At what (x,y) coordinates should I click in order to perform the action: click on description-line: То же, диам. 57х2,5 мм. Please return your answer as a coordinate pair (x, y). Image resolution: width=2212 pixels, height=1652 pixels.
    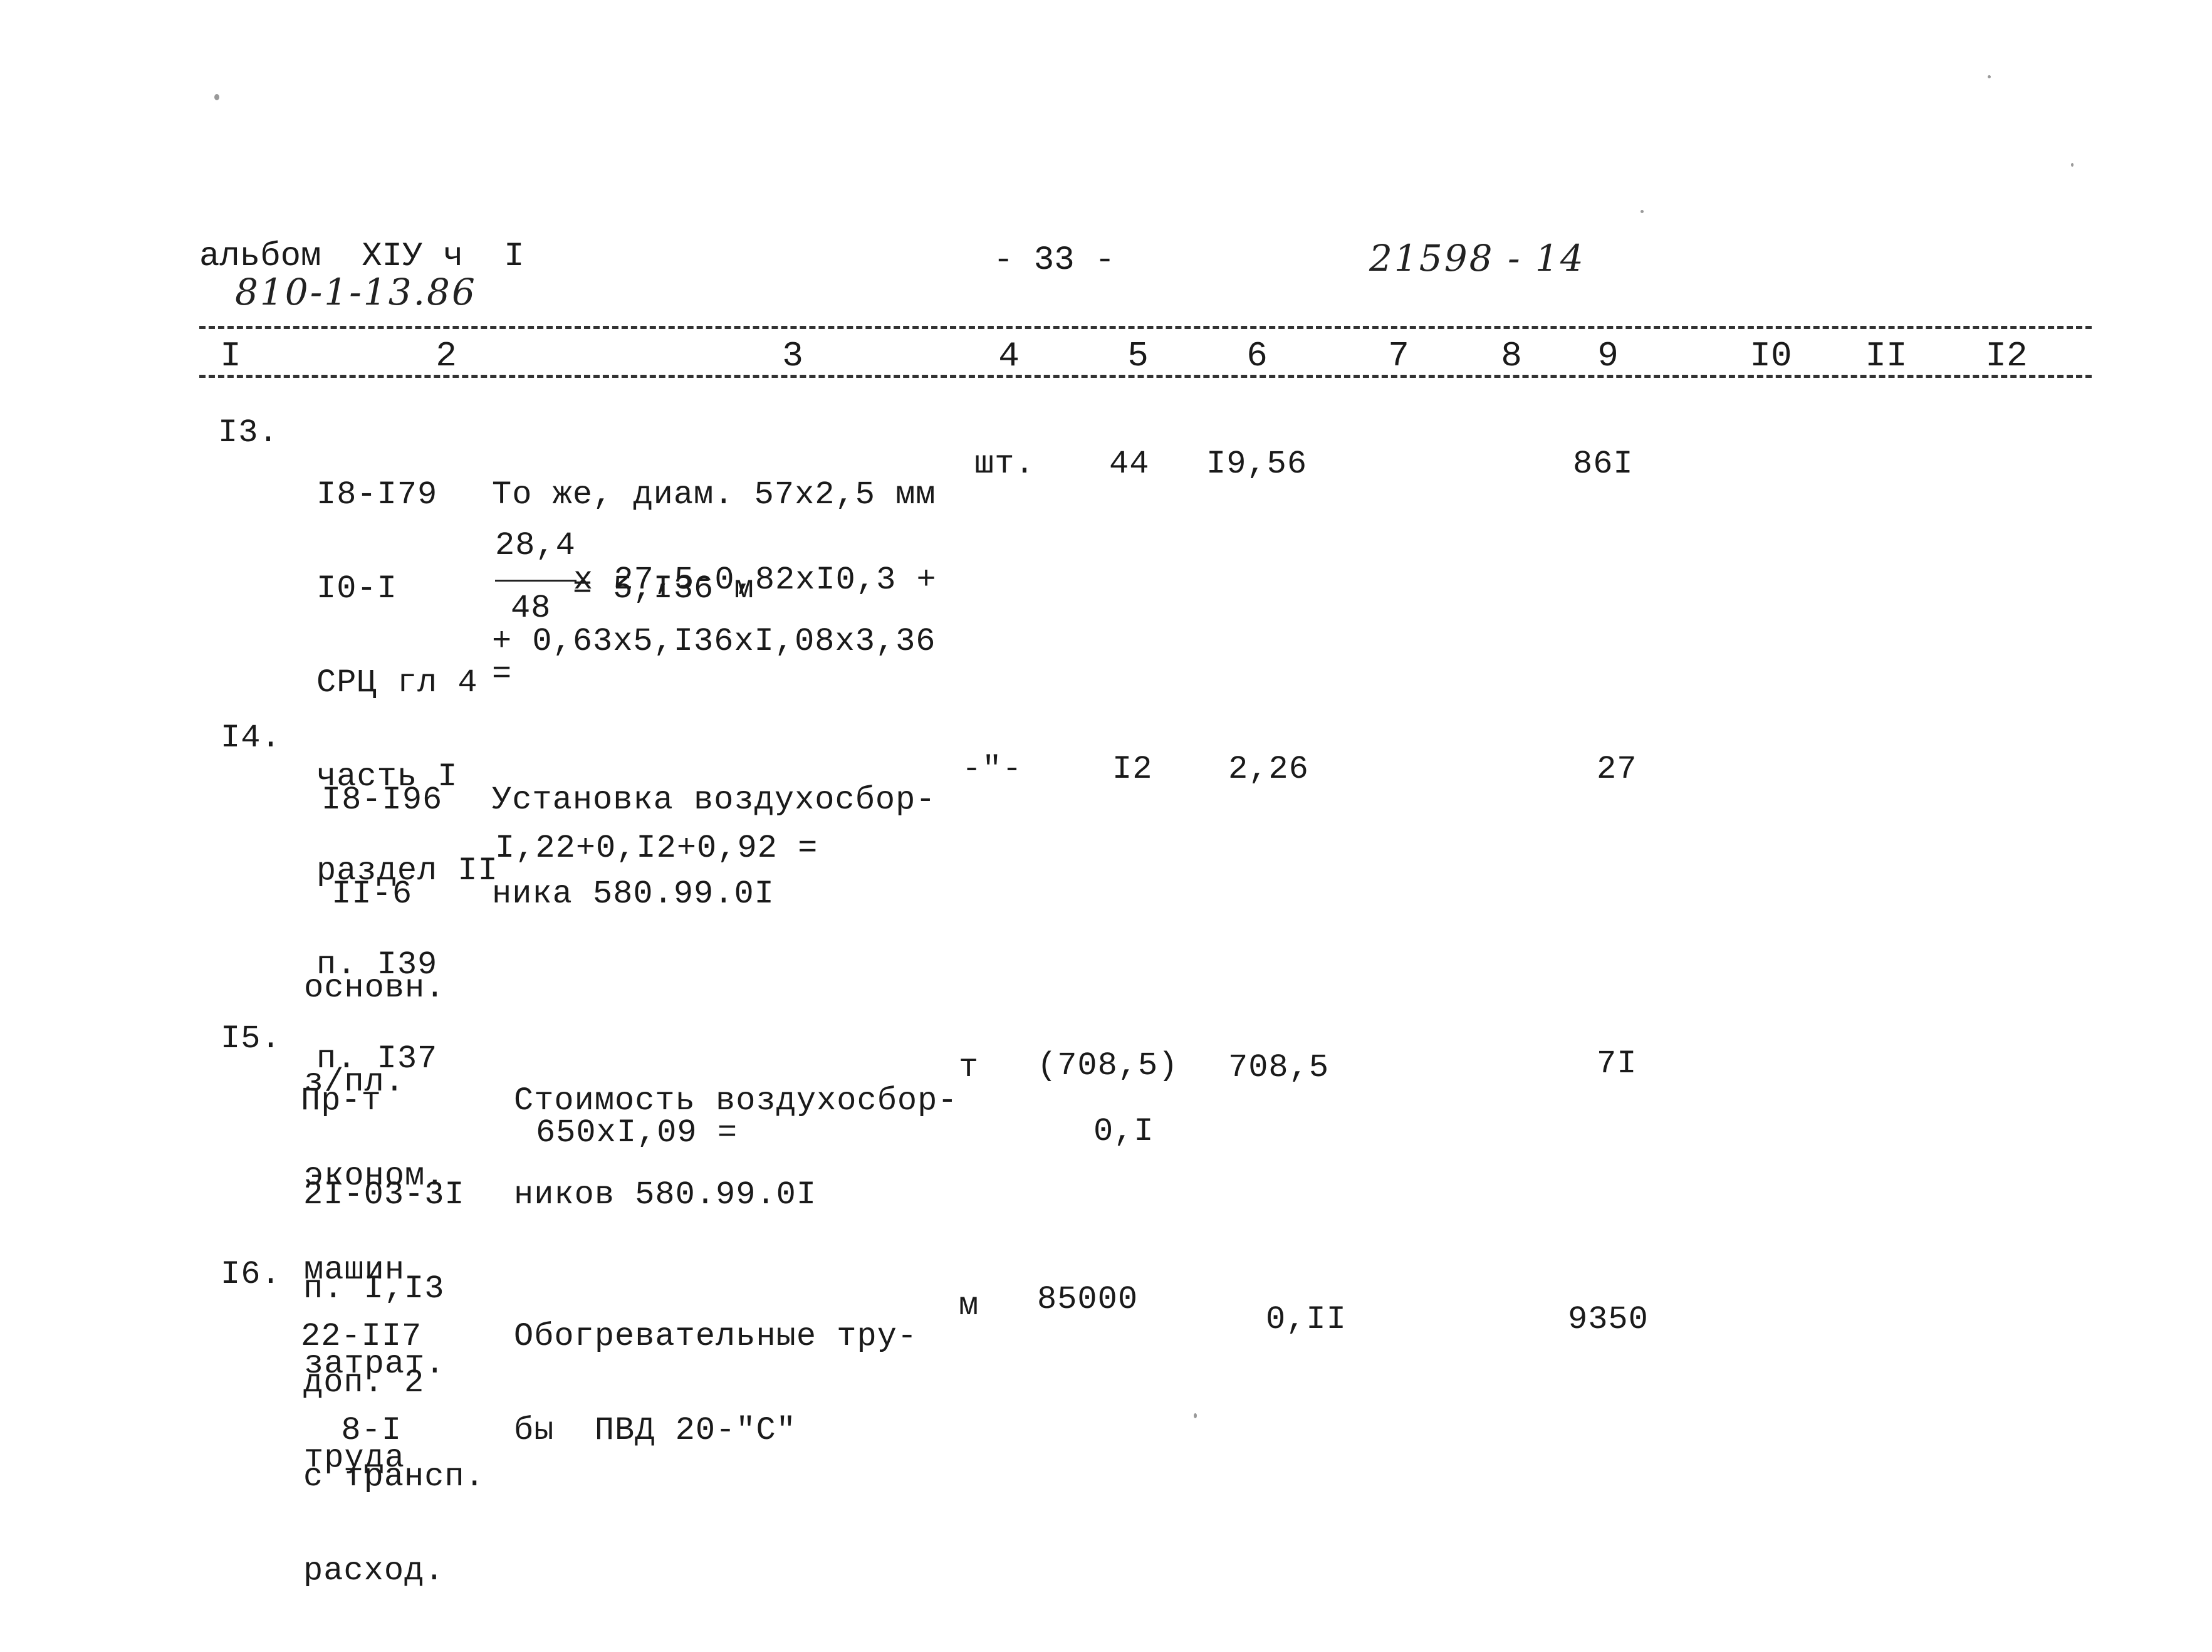
    Looking at the image, I should click on (714, 494).